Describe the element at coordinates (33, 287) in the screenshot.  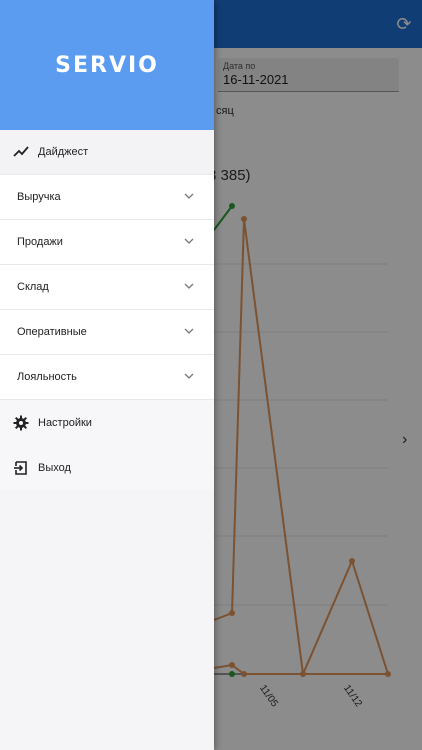
I see `menu-item-label: Склад` at that location.